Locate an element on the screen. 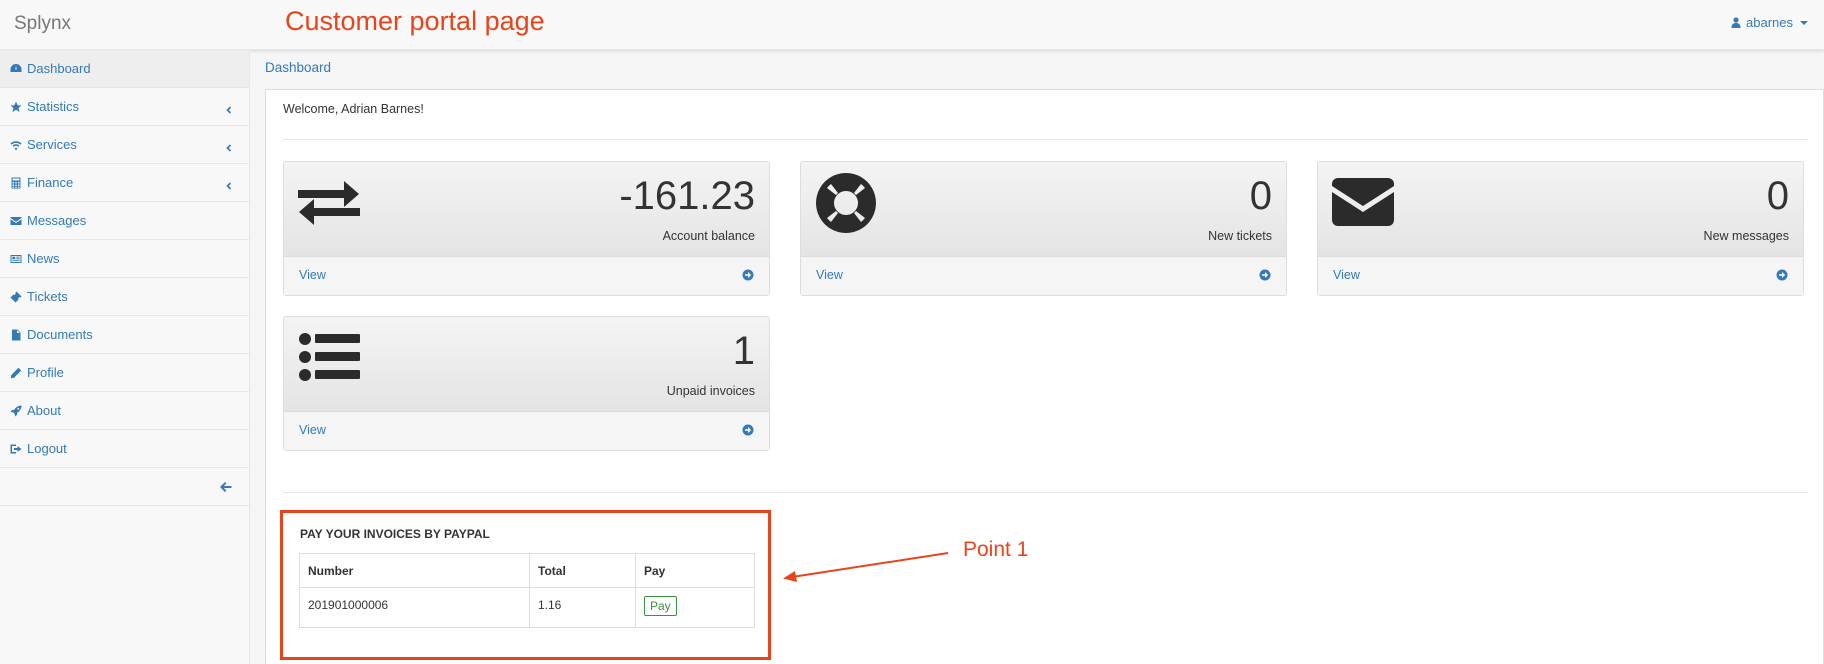  wifi-icon is located at coordinates (16, 145).